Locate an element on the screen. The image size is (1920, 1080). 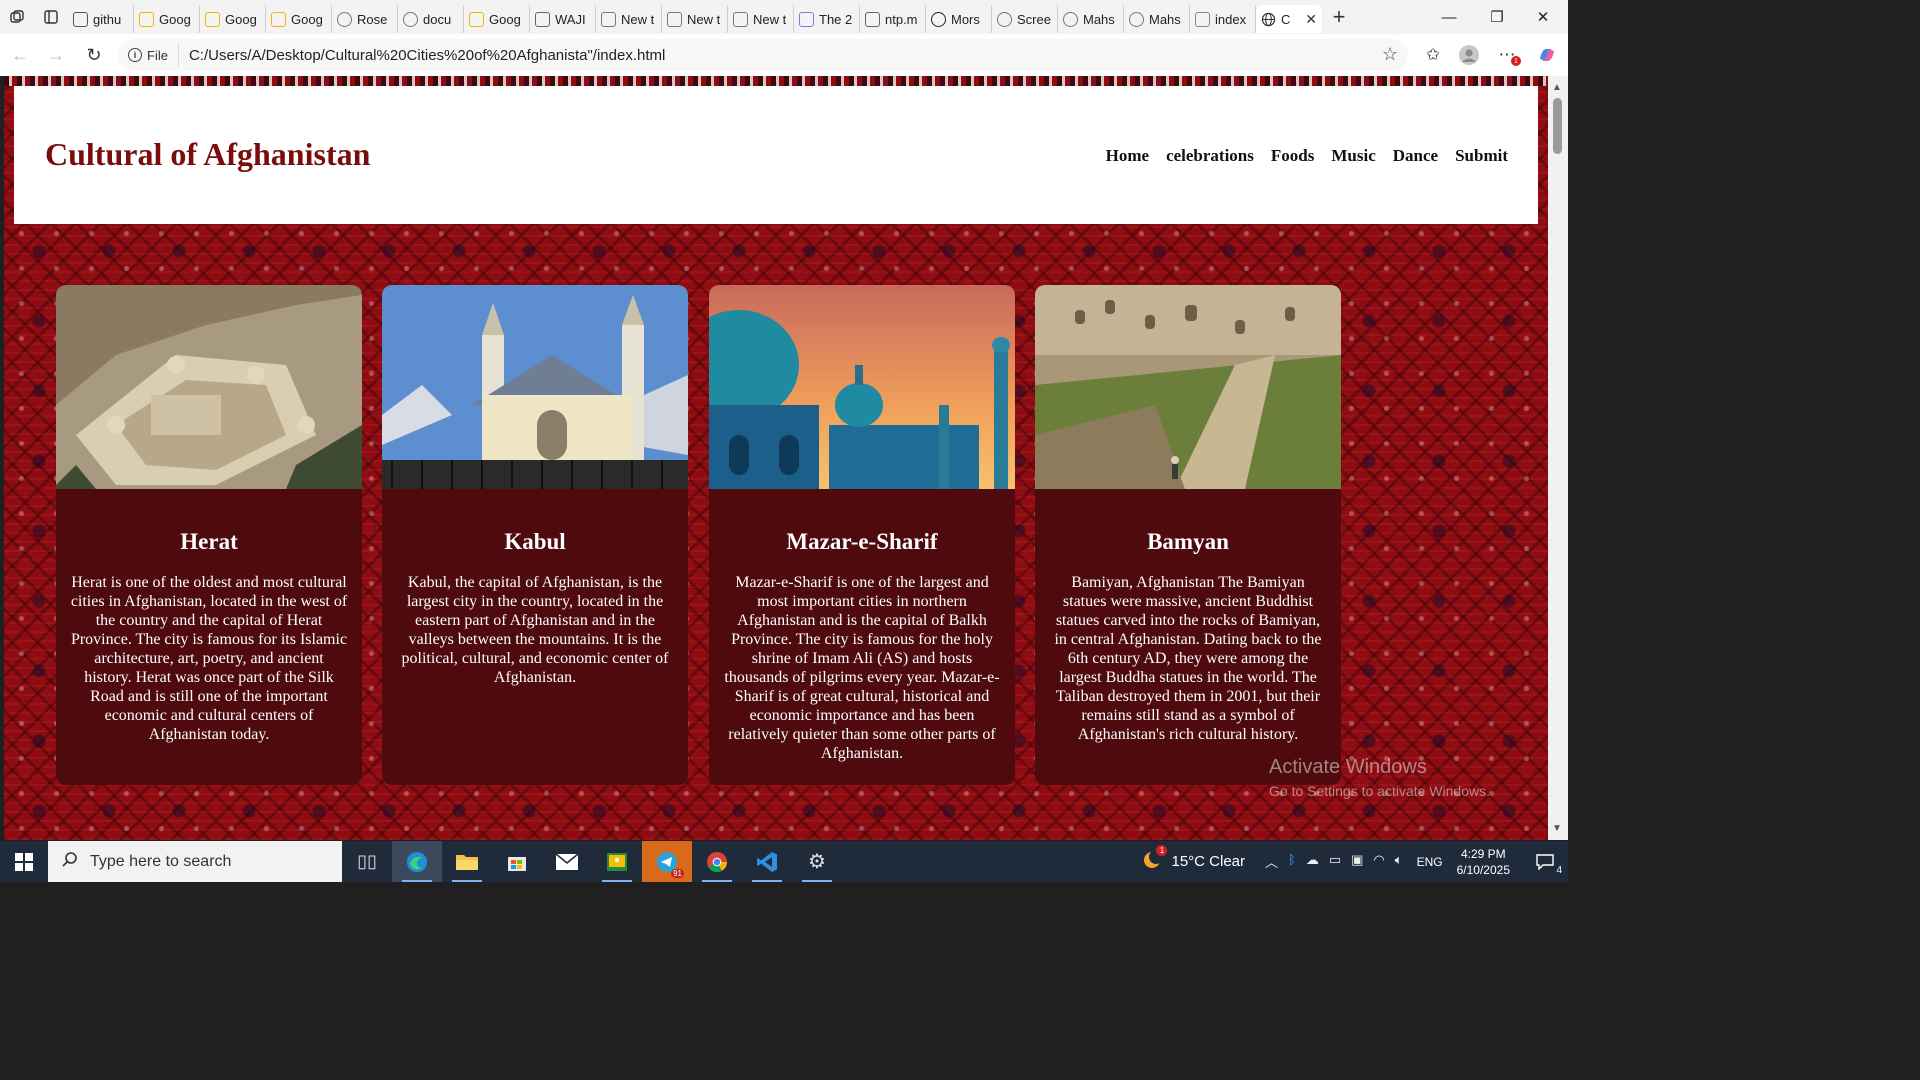
notification-center-icon: 4 is located at coordinates (1545, 864).